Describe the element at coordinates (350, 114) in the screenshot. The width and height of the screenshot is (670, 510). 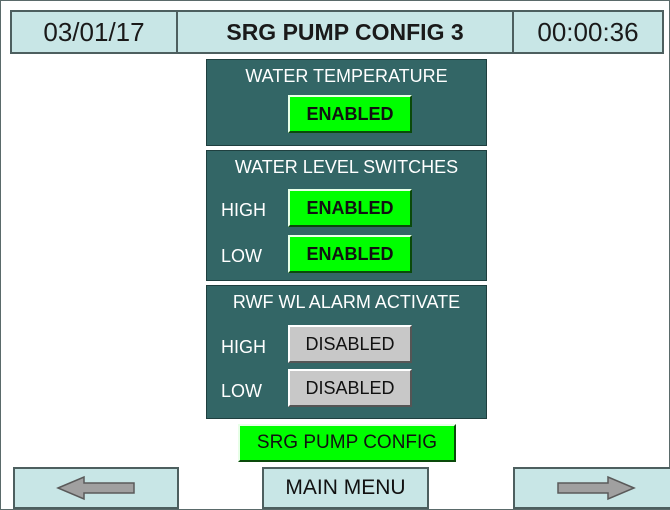
I see `water-temperature-toggle: ENABLED` at that location.